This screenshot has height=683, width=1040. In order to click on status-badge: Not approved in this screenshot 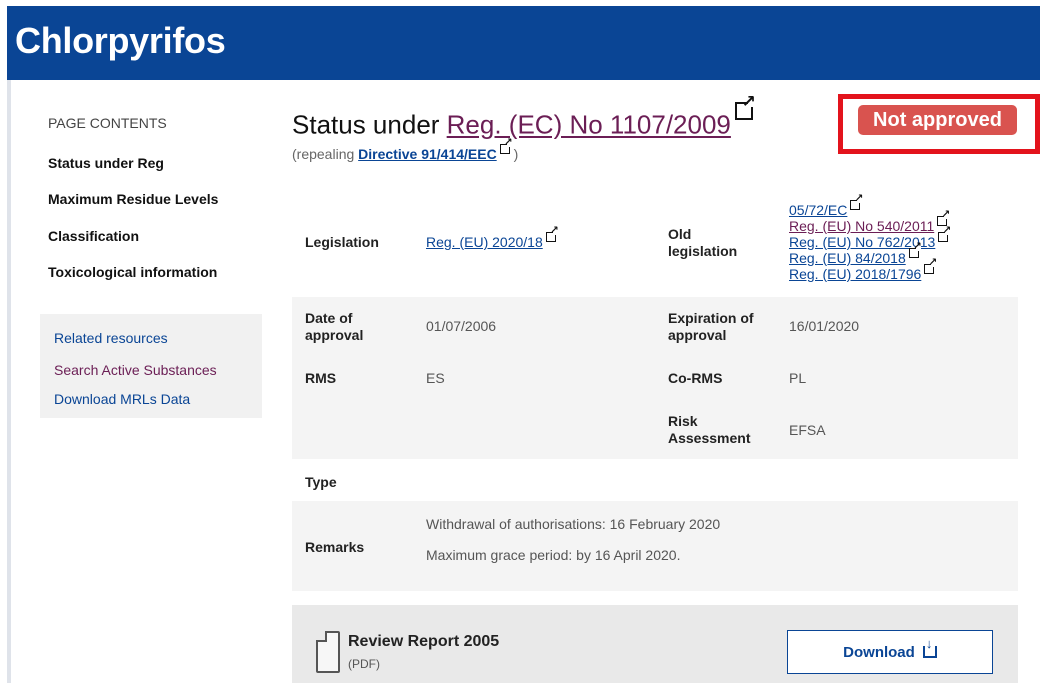, I will do `click(937, 120)`.